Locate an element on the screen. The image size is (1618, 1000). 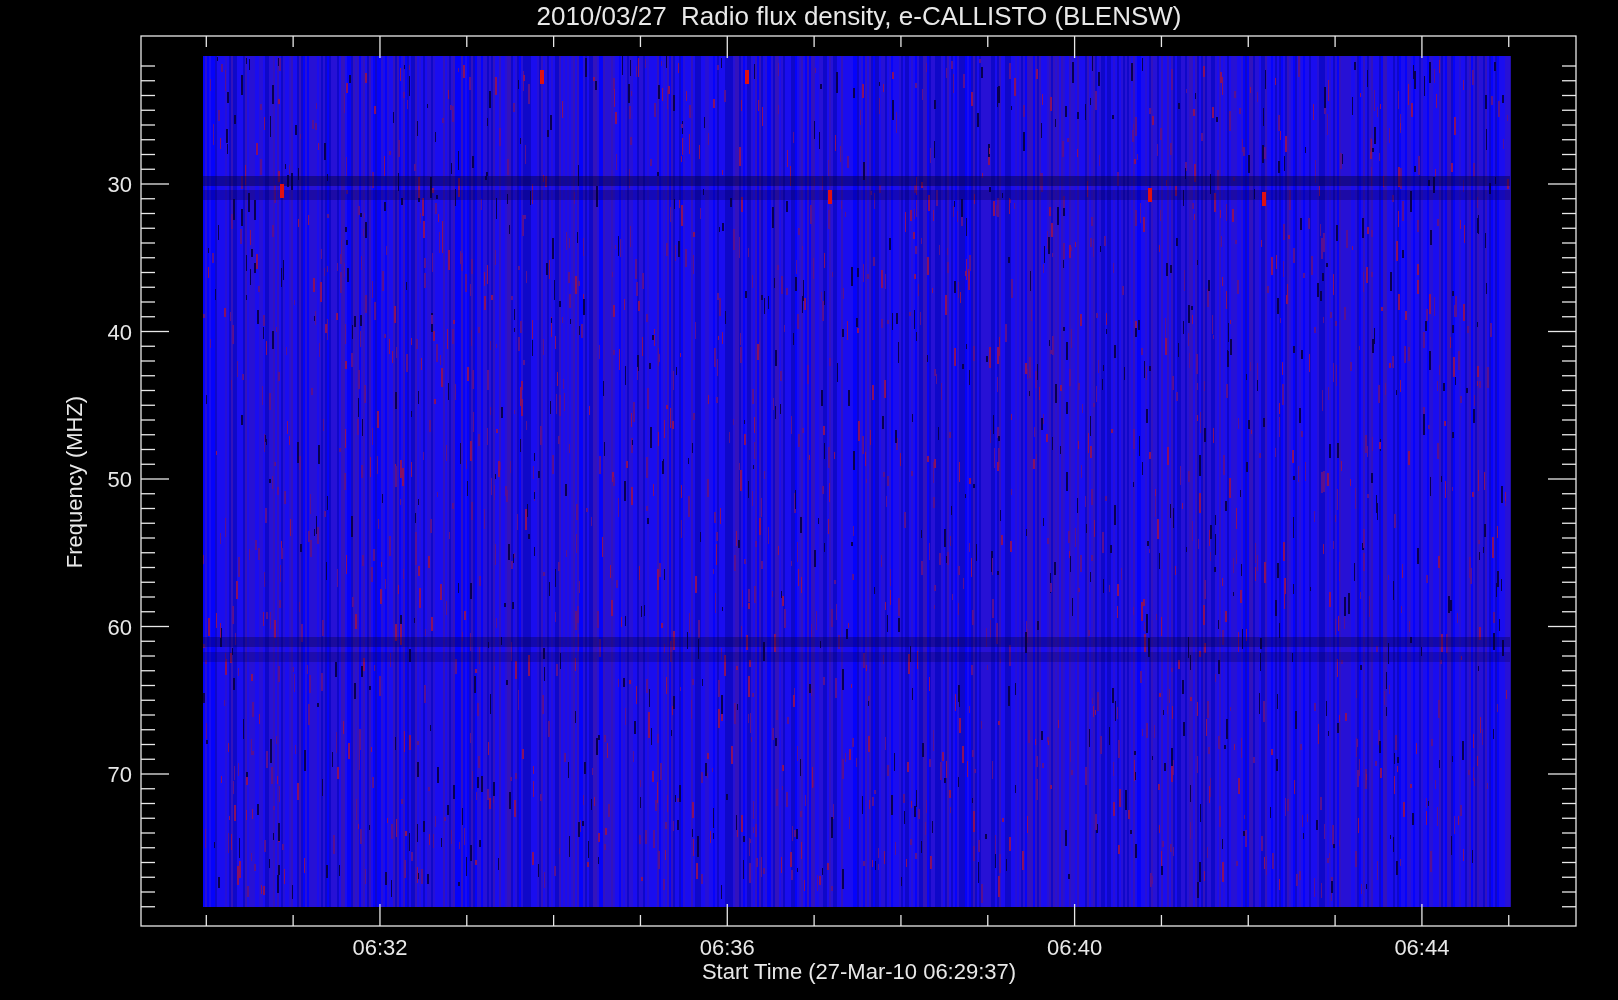
x-tick-label: 06:40 is located at coordinates (1075, 947).